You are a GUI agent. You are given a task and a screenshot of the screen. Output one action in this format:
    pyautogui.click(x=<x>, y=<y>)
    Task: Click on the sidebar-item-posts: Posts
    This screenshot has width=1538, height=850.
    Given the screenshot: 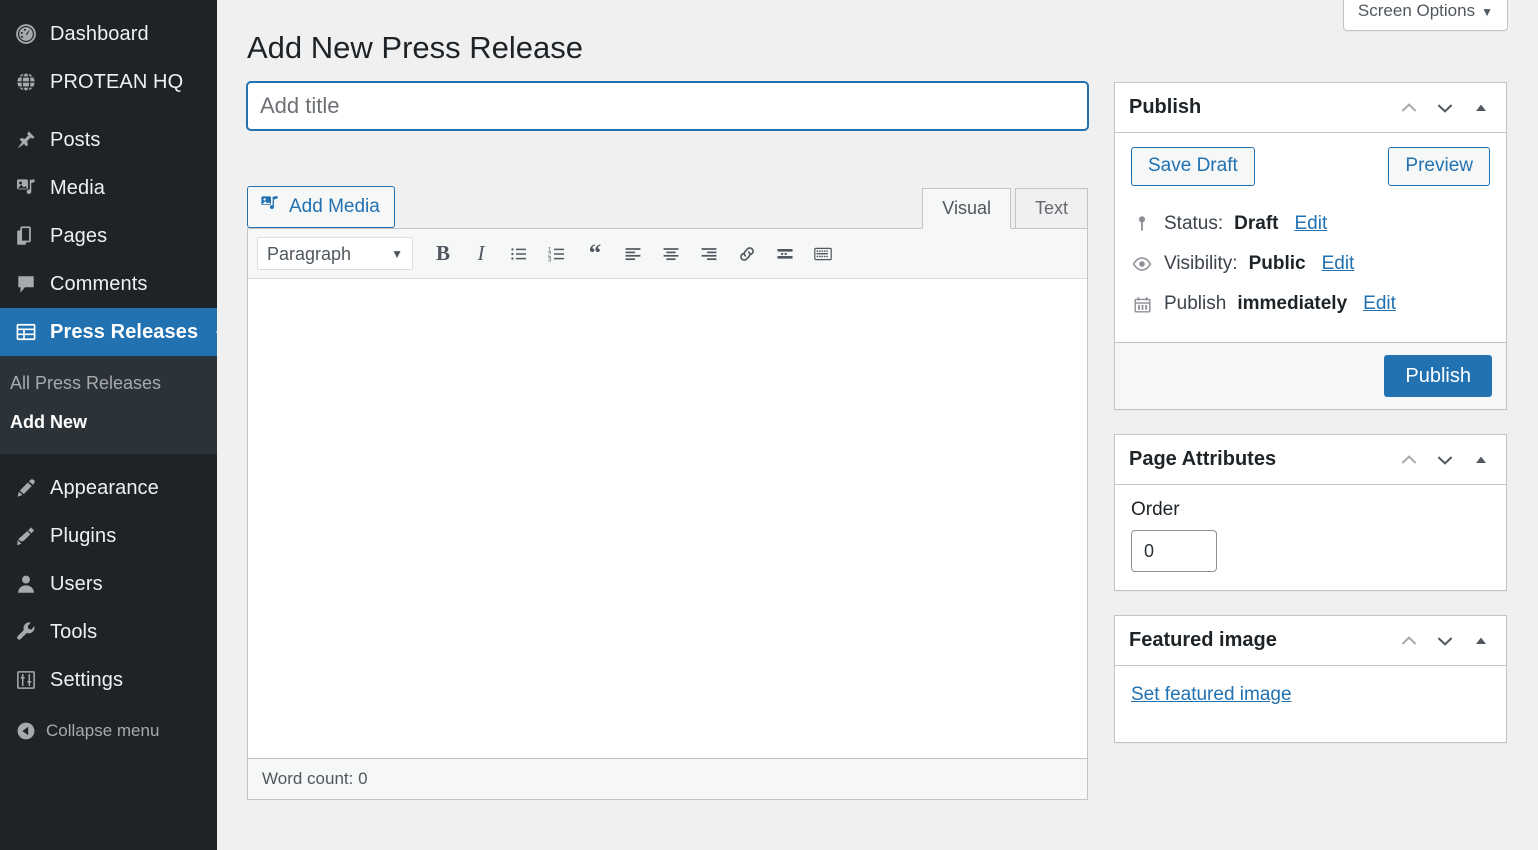 What is the action you would take?
    pyautogui.click(x=108, y=140)
    